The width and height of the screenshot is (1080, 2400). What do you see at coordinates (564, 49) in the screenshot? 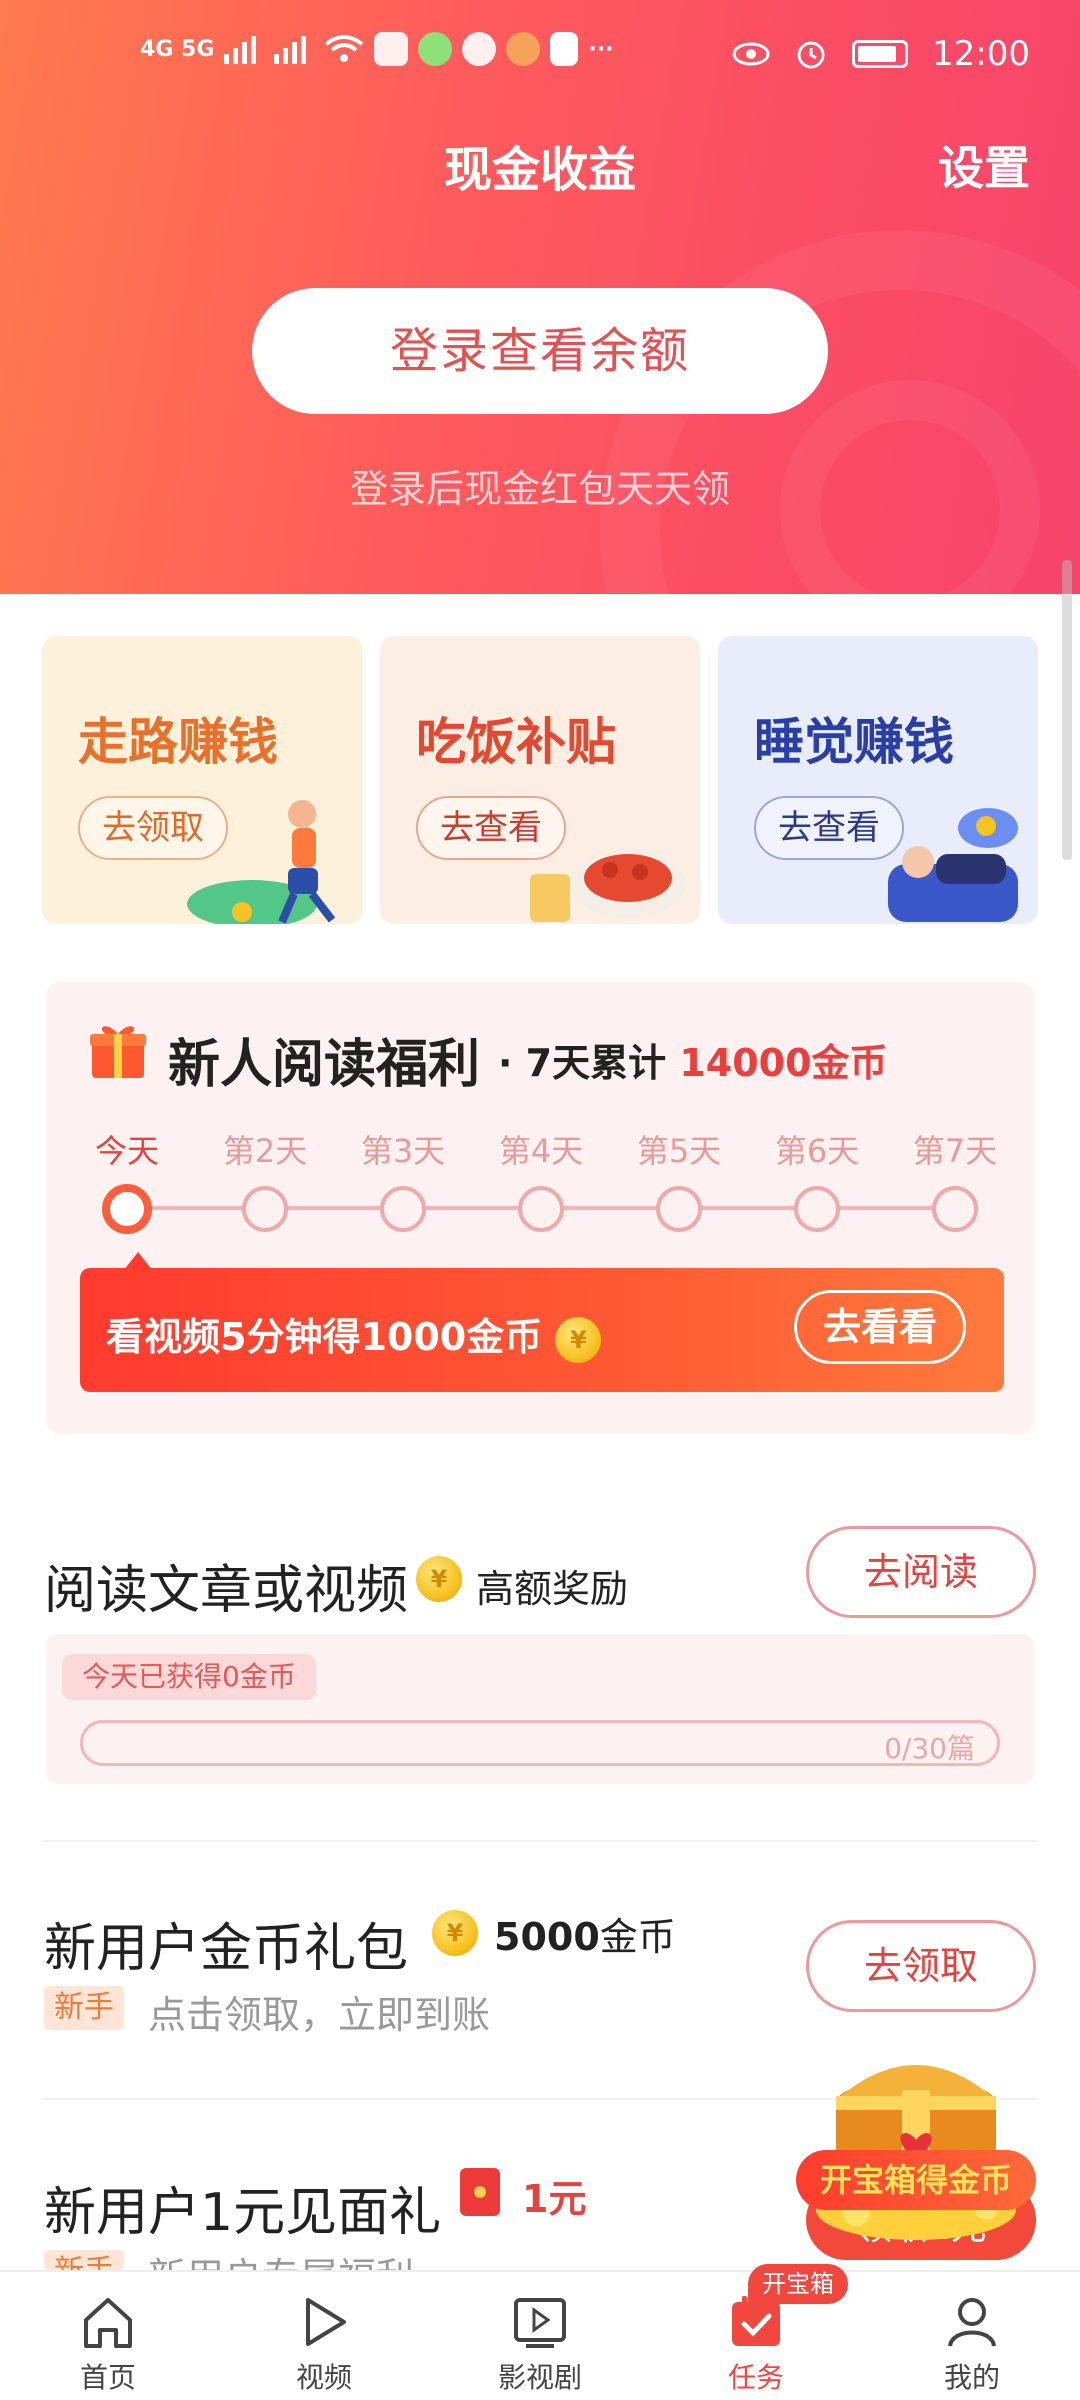
I see `book-icon` at bounding box center [564, 49].